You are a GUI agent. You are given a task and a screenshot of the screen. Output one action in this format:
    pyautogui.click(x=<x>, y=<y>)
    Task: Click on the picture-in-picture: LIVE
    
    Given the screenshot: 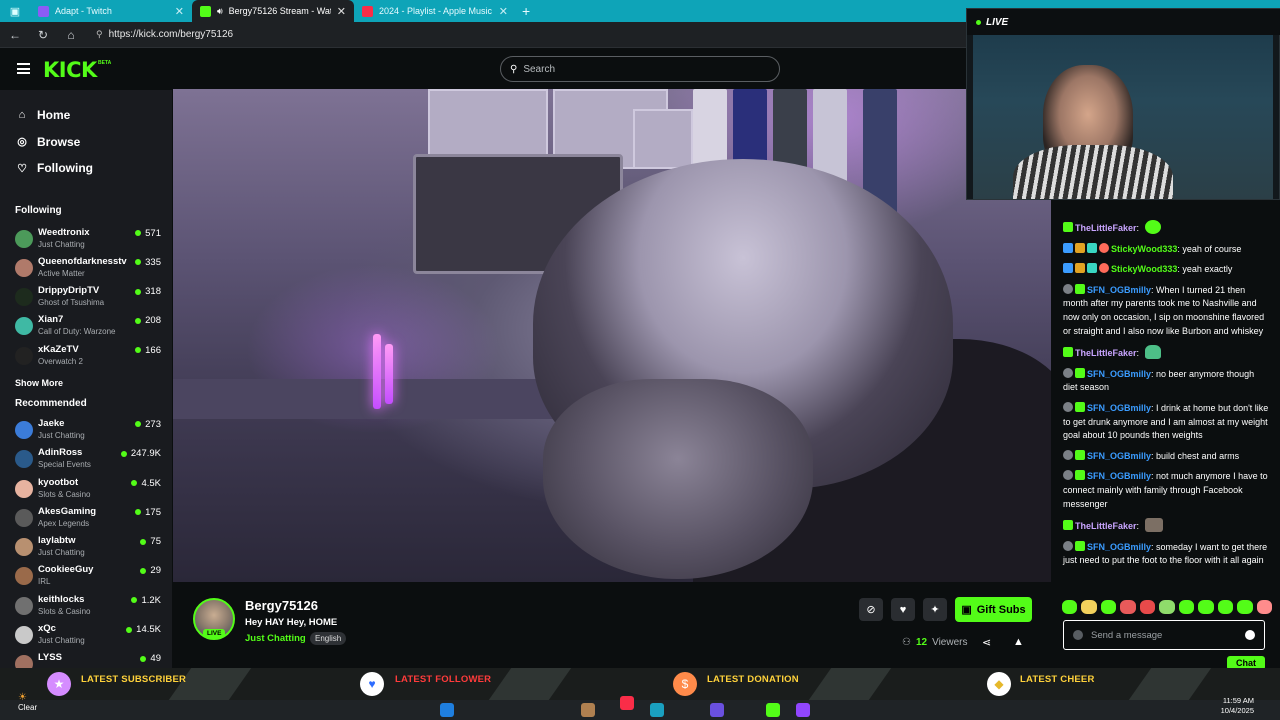 What is the action you would take?
    pyautogui.click(x=1123, y=104)
    